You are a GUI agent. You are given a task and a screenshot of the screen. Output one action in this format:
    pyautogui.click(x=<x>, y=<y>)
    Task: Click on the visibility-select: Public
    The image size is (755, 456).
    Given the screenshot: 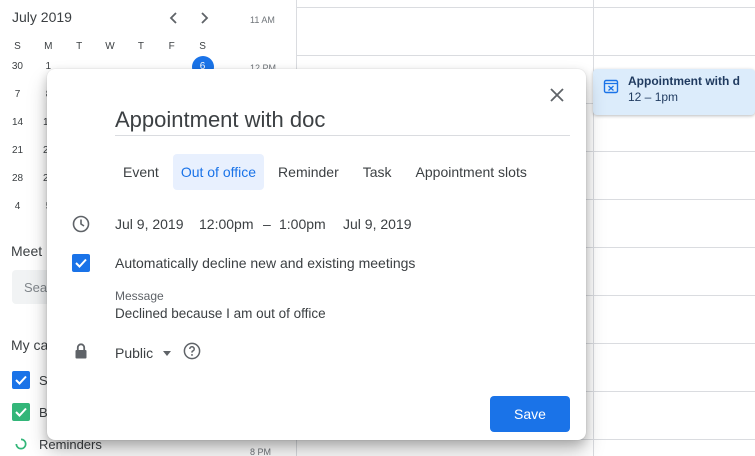 What is the action you would take?
    pyautogui.click(x=143, y=353)
    